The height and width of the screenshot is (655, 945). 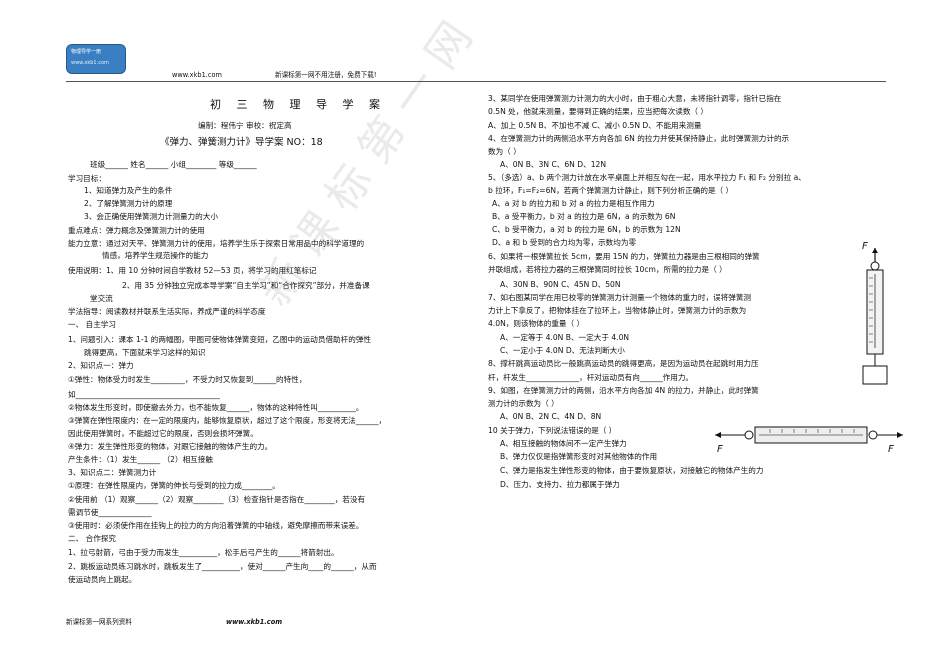 What do you see at coordinates (564, 242) in the screenshot?
I see `question-line: D、a 和 b 受到的合力均为零，示数均为零` at bounding box center [564, 242].